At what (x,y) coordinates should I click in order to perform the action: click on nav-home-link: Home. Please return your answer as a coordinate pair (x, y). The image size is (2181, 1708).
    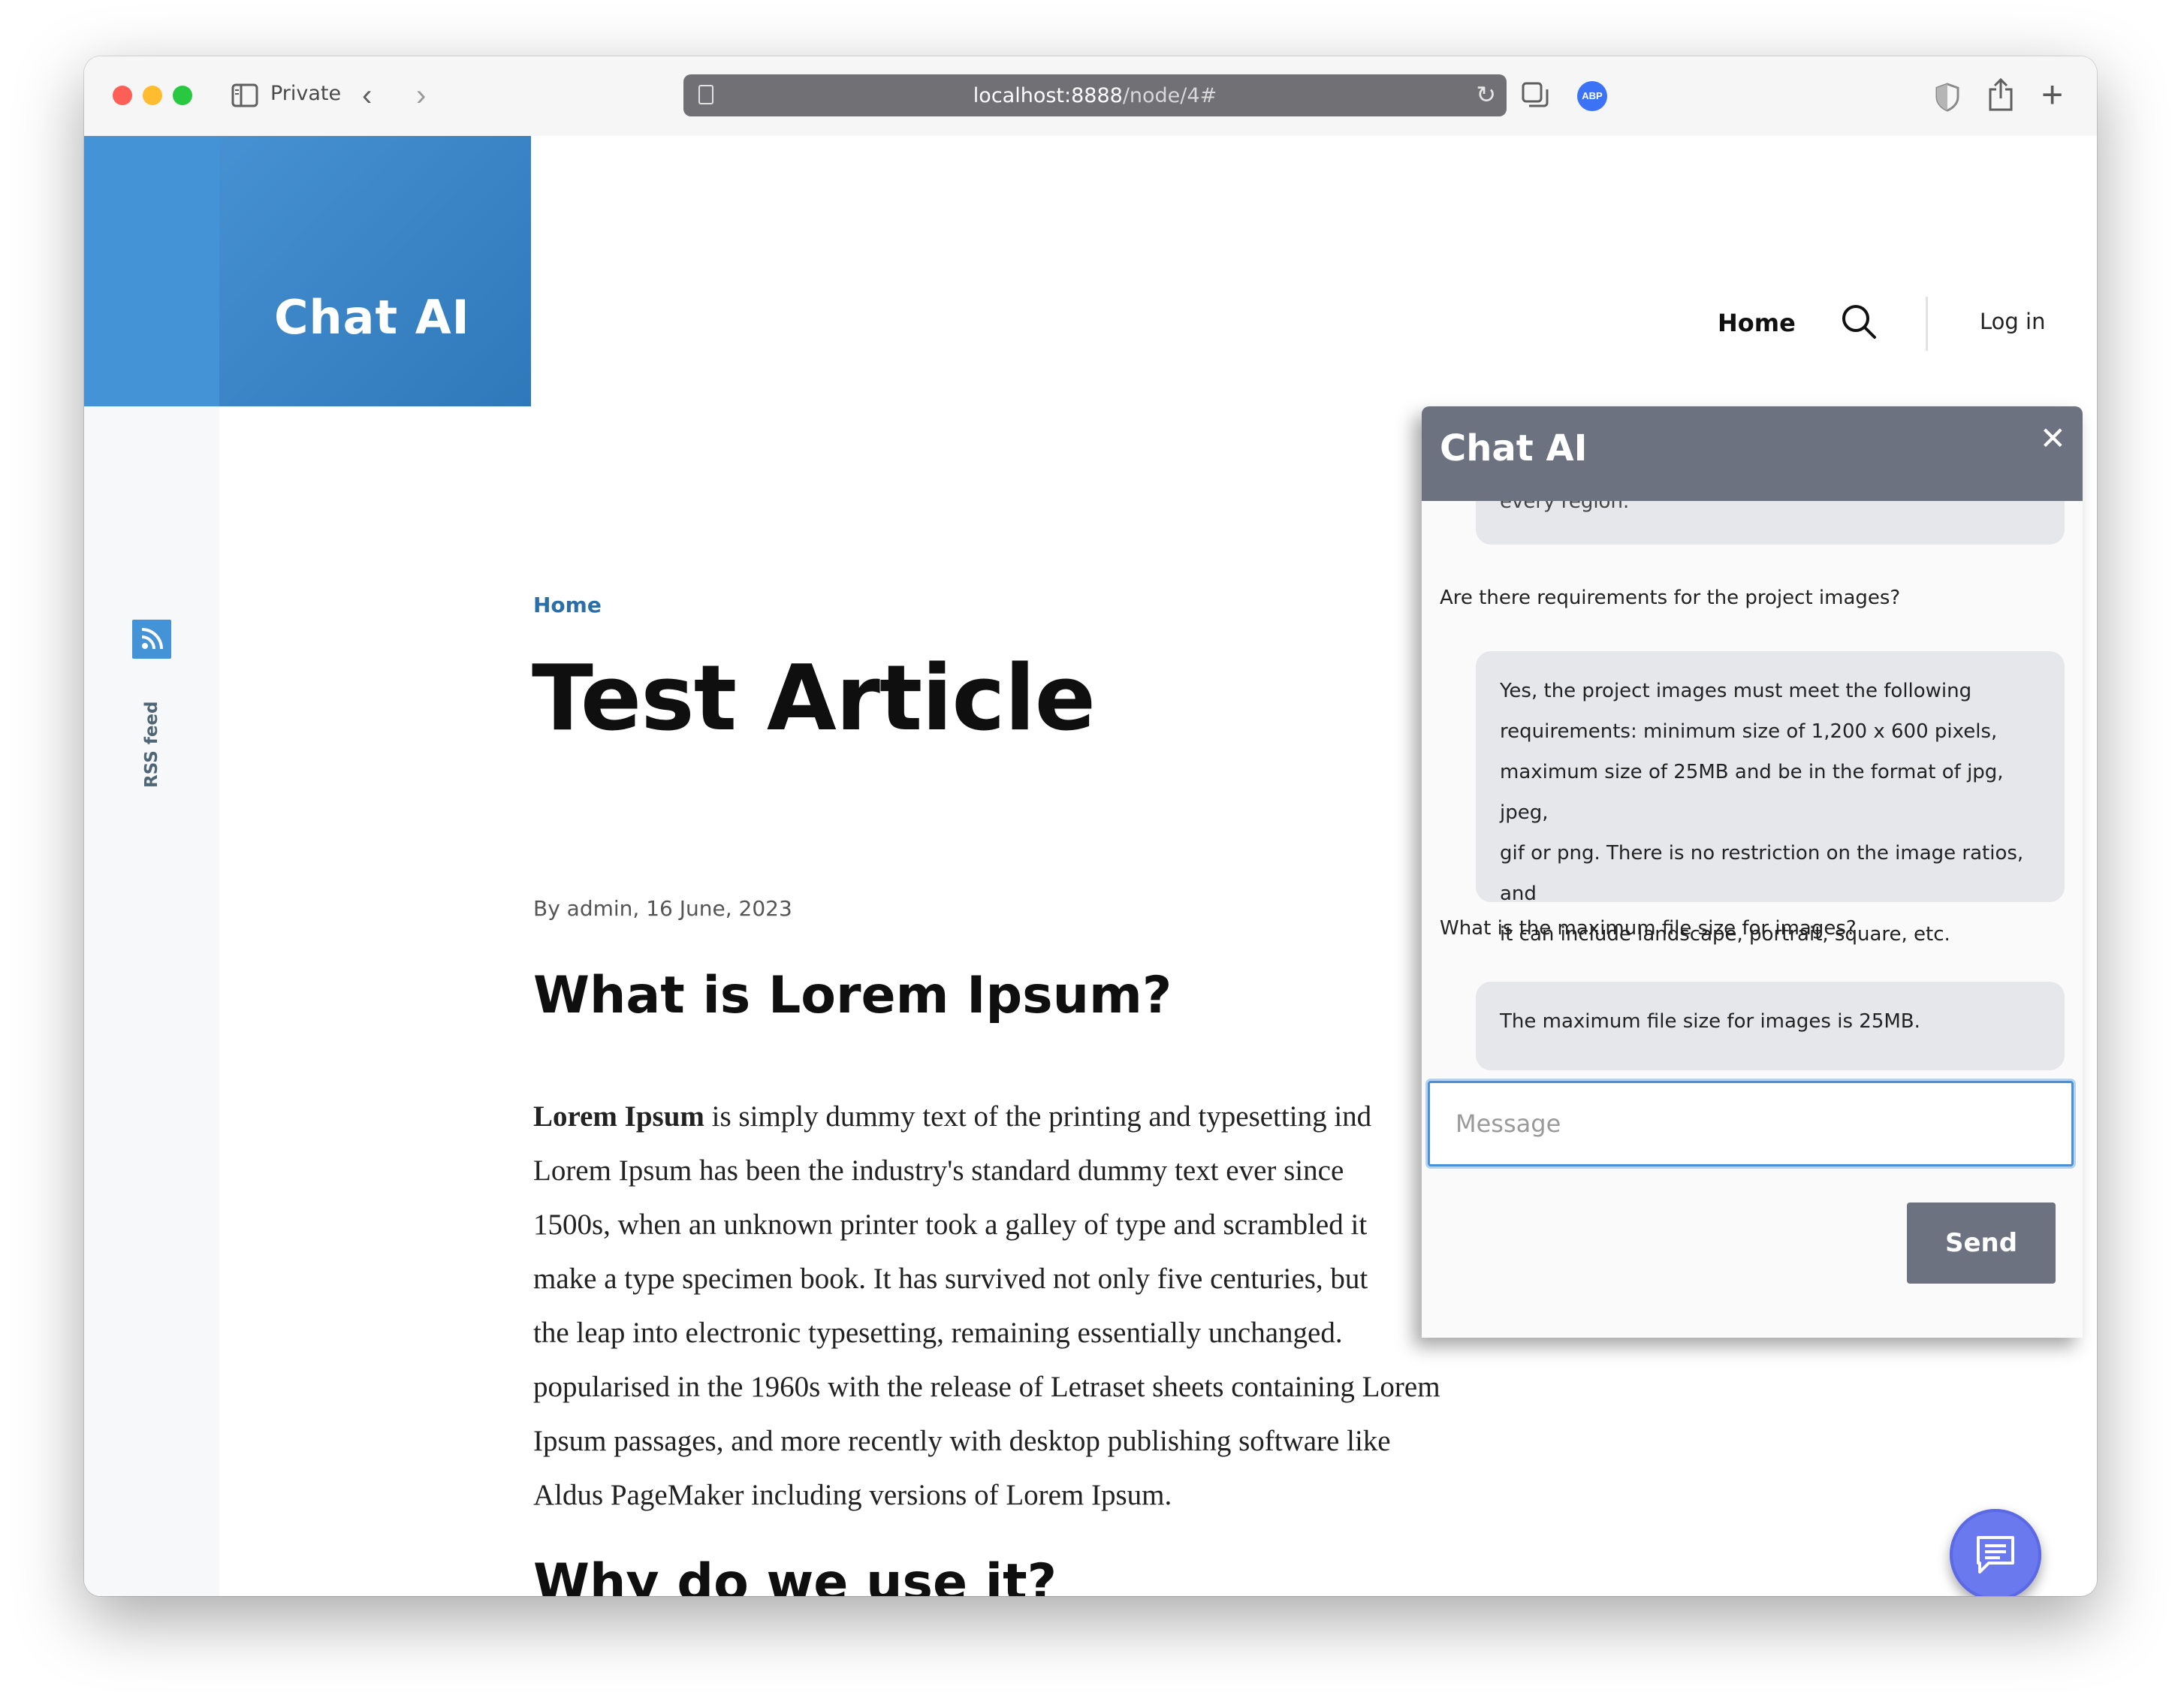
    Looking at the image, I should click on (1757, 323).